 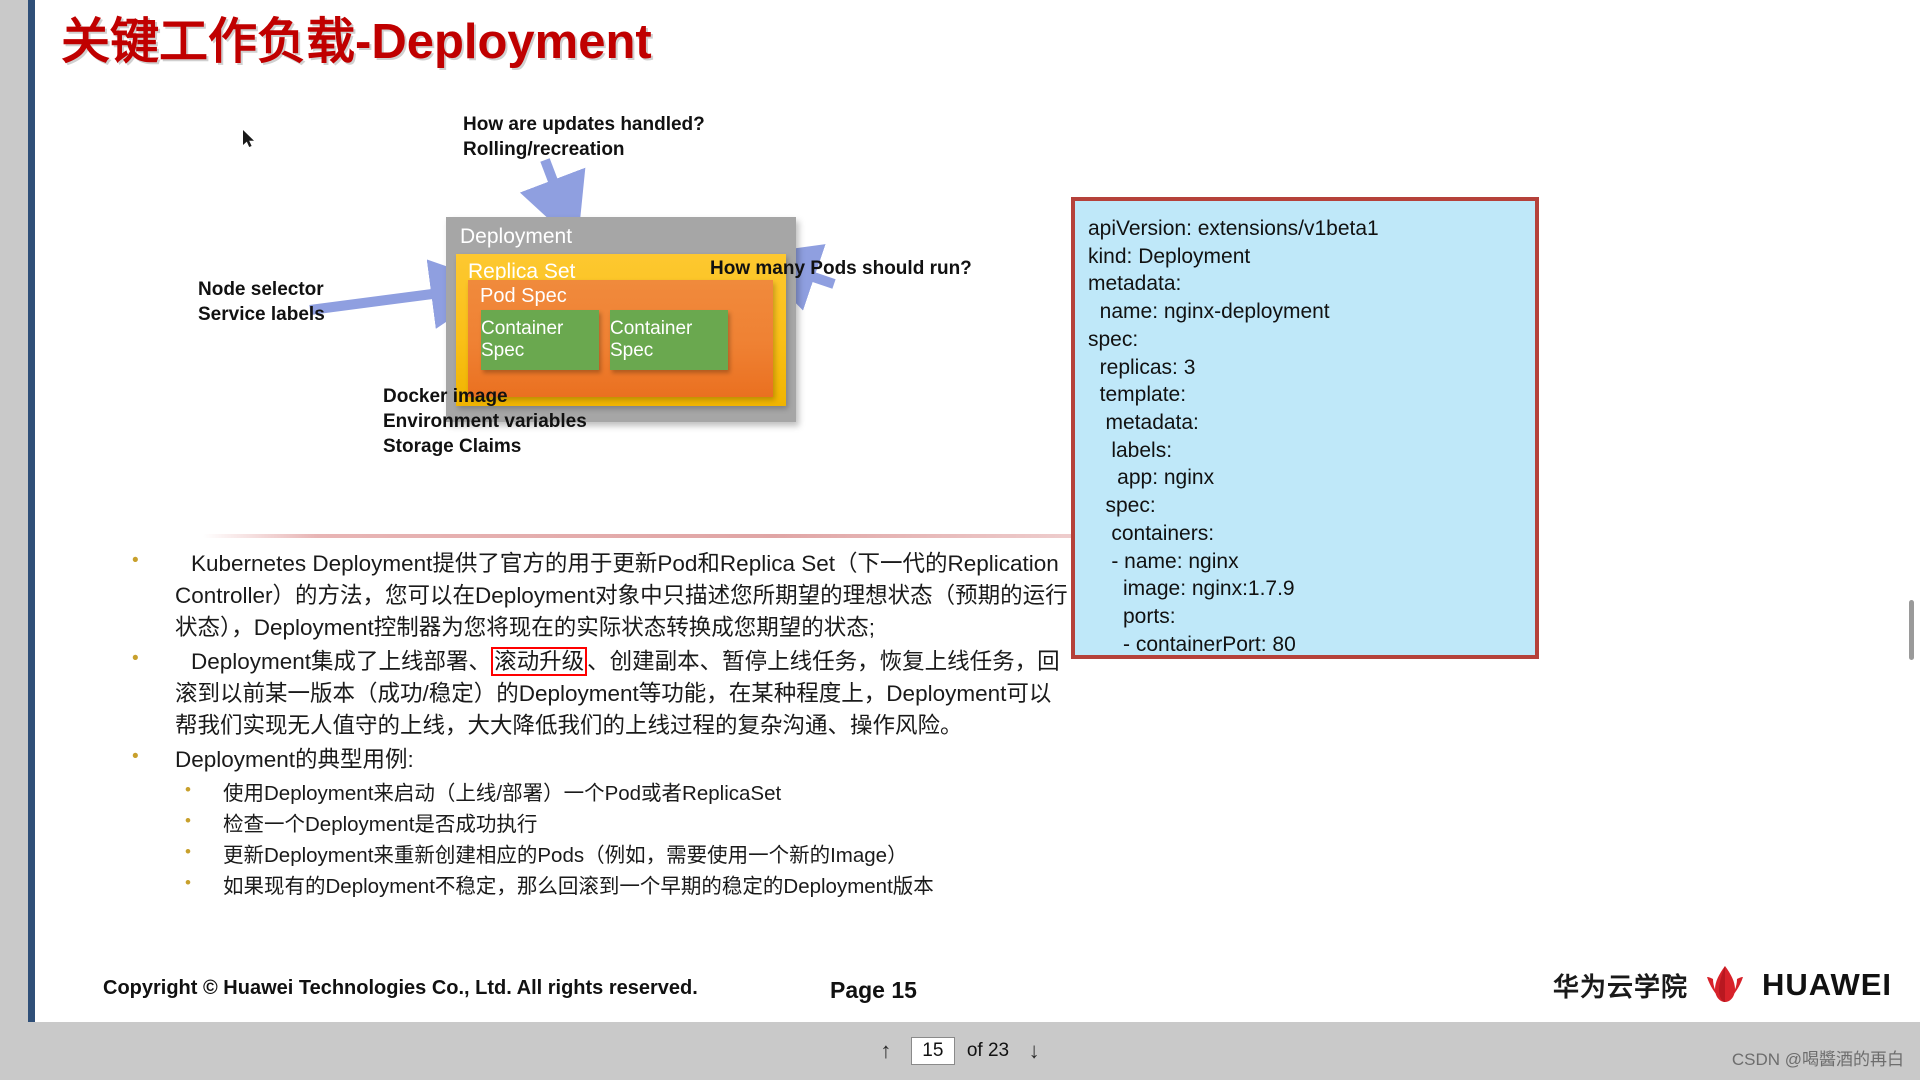 What do you see at coordinates (1911, 511) in the screenshot?
I see `page-scrollbar` at bounding box center [1911, 511].